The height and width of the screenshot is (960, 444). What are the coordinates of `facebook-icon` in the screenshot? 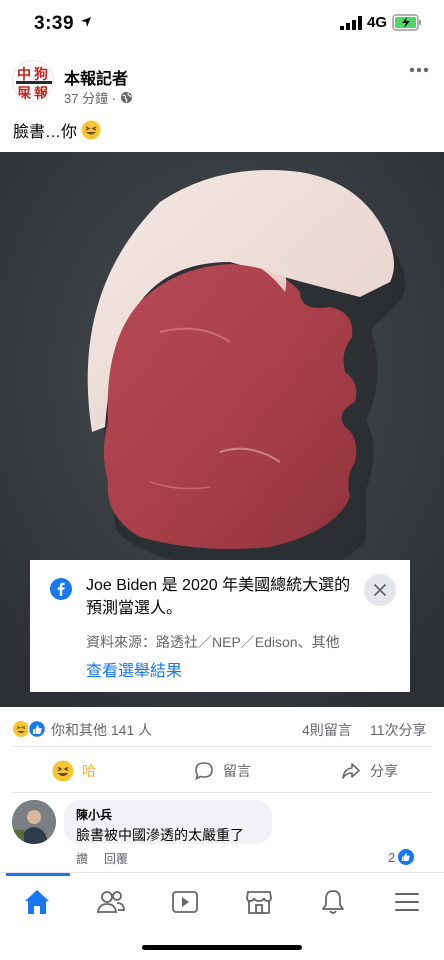 It's located at (61, 589).